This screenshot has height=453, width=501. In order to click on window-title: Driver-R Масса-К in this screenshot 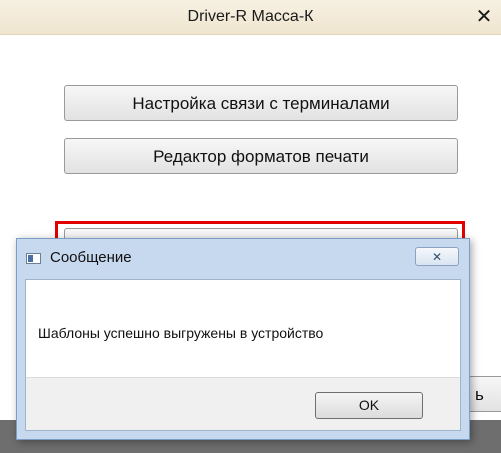, I will do `click(250, 16)`.